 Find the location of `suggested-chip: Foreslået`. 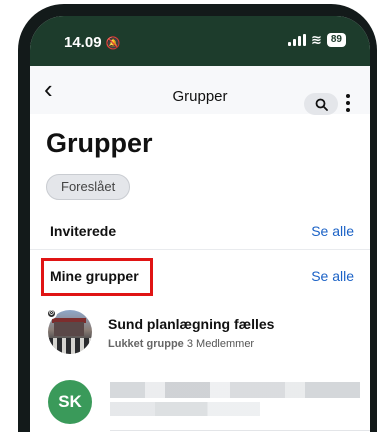

suggested-chip: Foreslået is located at coordinates (88, 187).